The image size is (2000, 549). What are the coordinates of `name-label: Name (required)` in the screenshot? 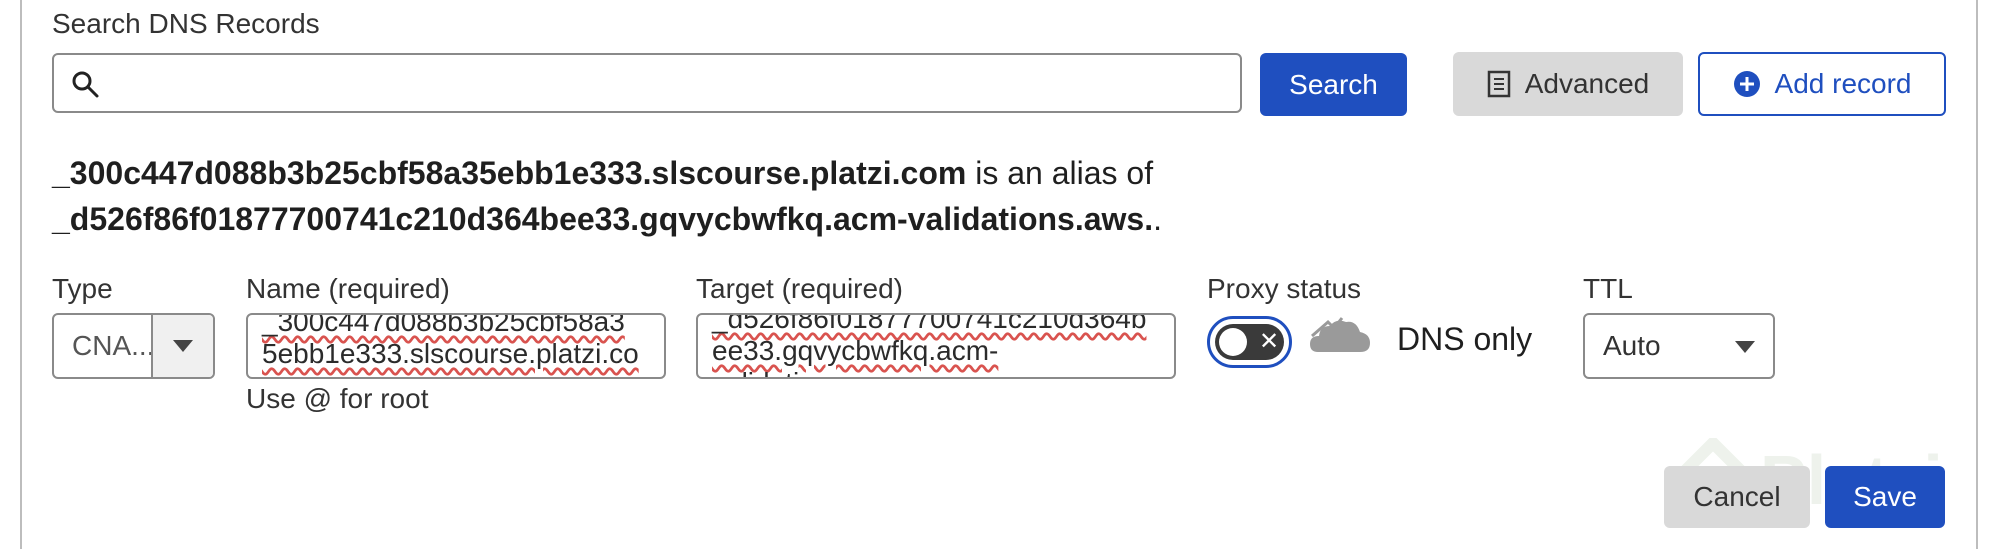 It's located at (348, 288).